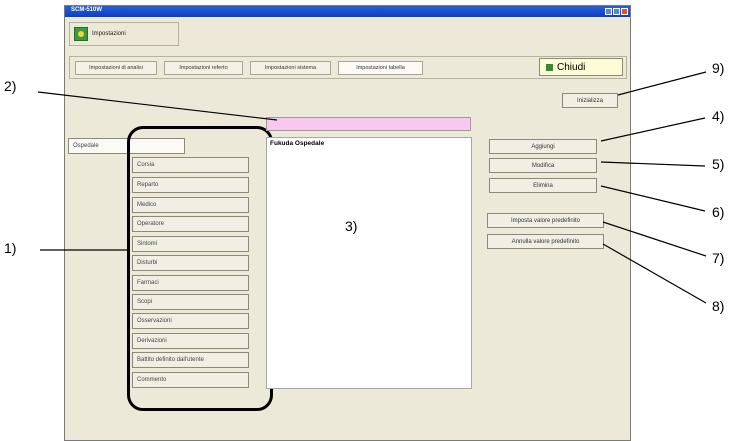  What do you see at coordinates (718, 68) in the screenshot?
I see `callout-9: 9)` at bounding box center [718, 68].